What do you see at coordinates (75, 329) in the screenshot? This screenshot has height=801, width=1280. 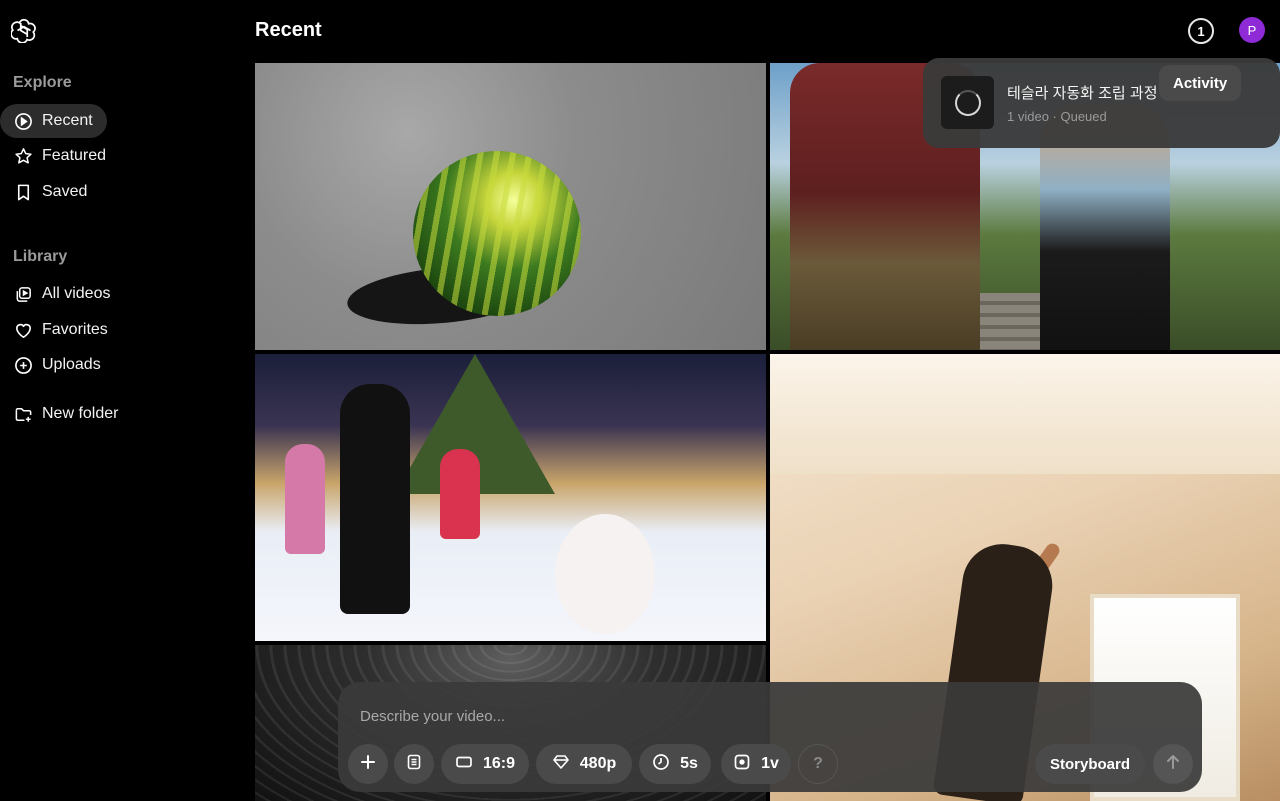 I see `sidebar-item-label: Favorites` at bounding box center [75, 329].